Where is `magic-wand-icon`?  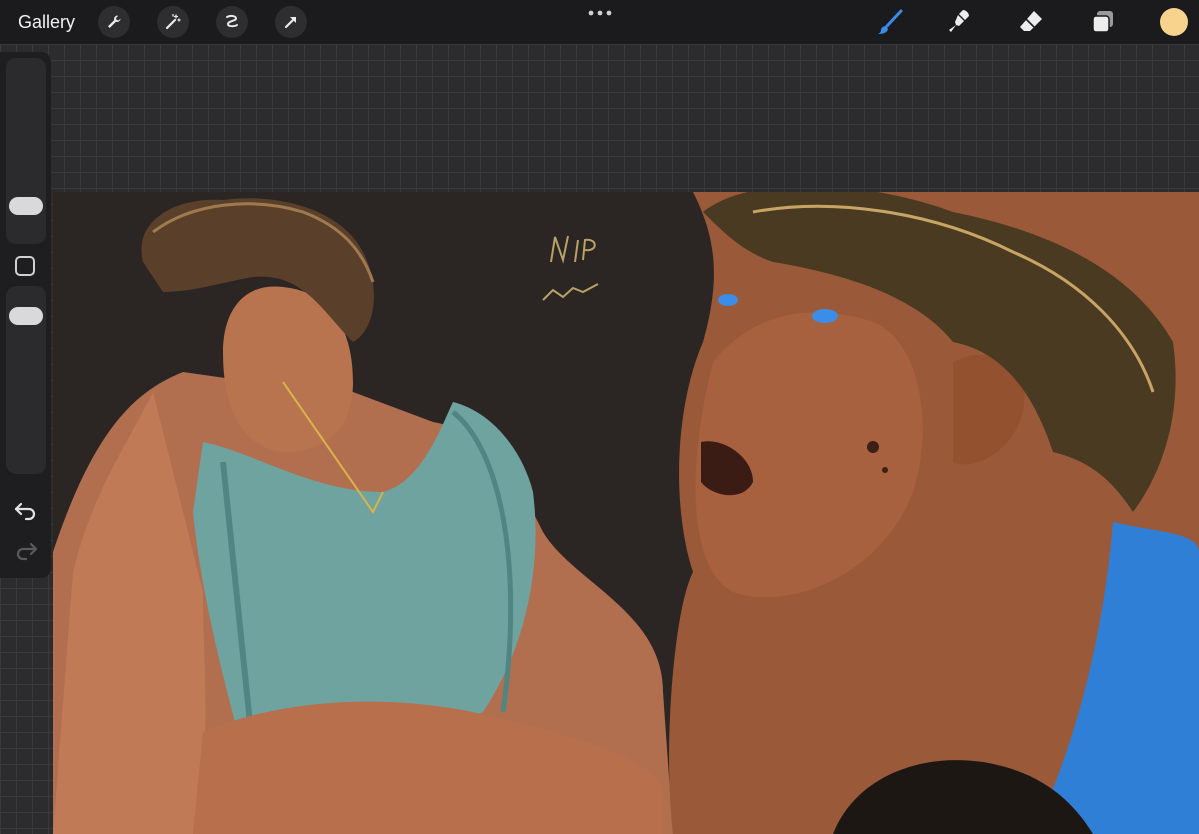 magic-wand-icon is located at coordinates (173, 22).